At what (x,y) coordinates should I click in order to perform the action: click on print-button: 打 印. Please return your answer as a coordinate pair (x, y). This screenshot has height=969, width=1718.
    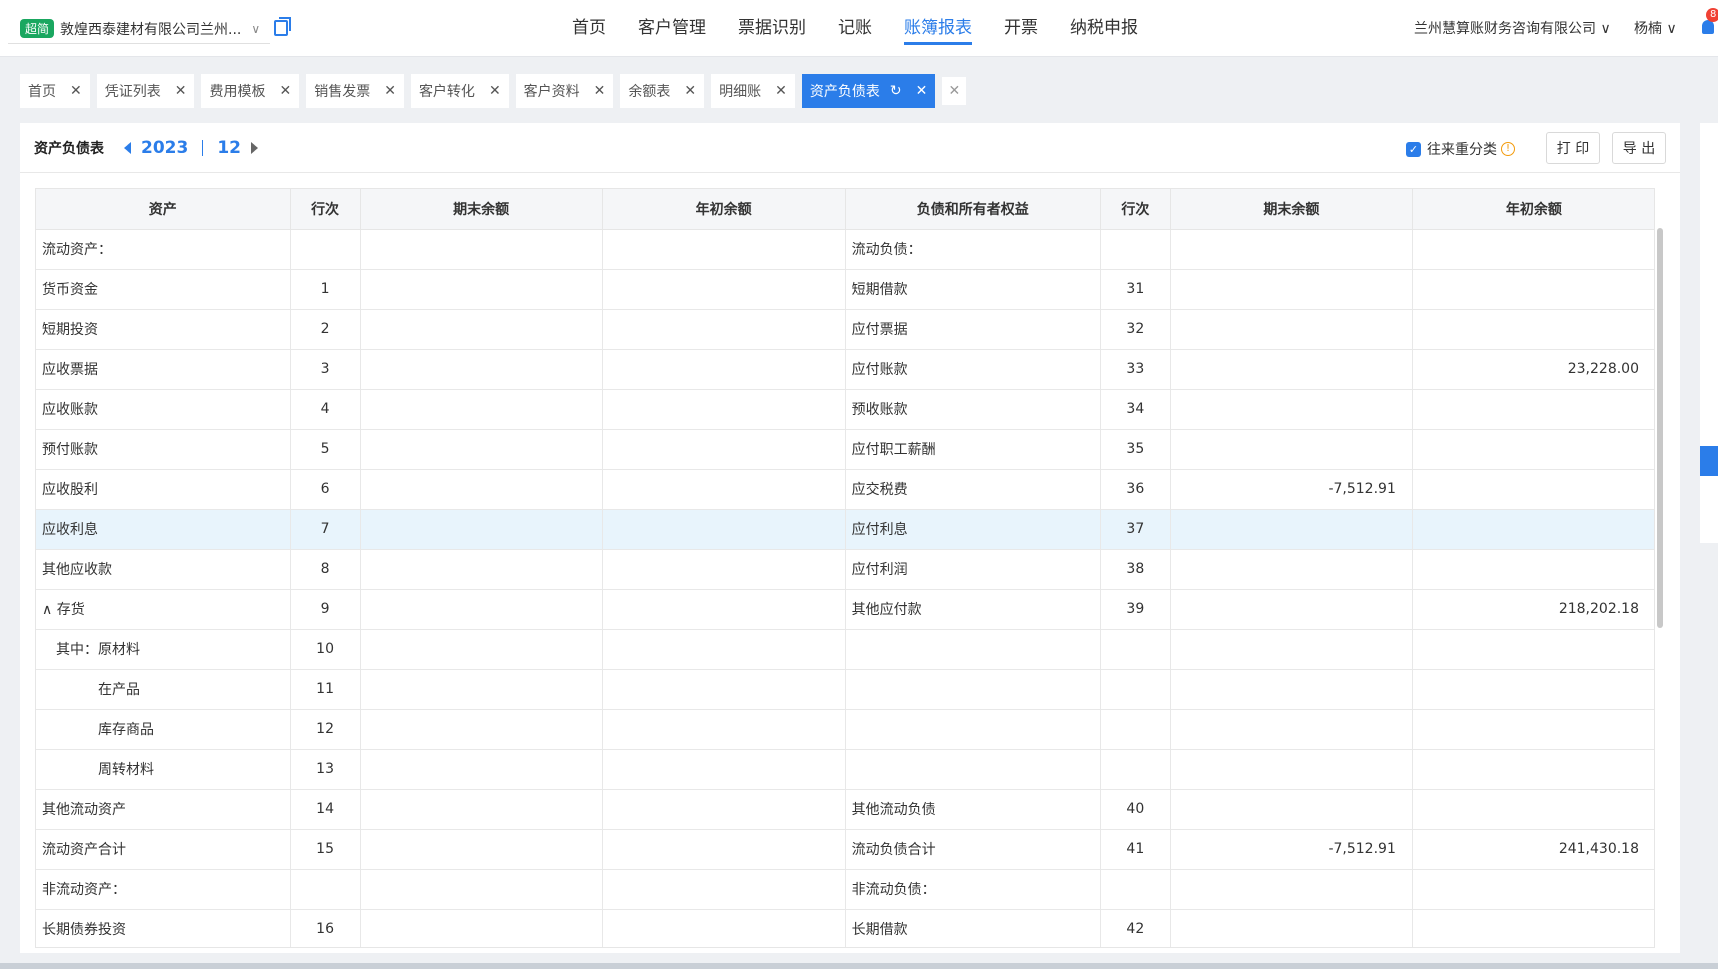
    Looking at the image, I should click on (1573, 148).